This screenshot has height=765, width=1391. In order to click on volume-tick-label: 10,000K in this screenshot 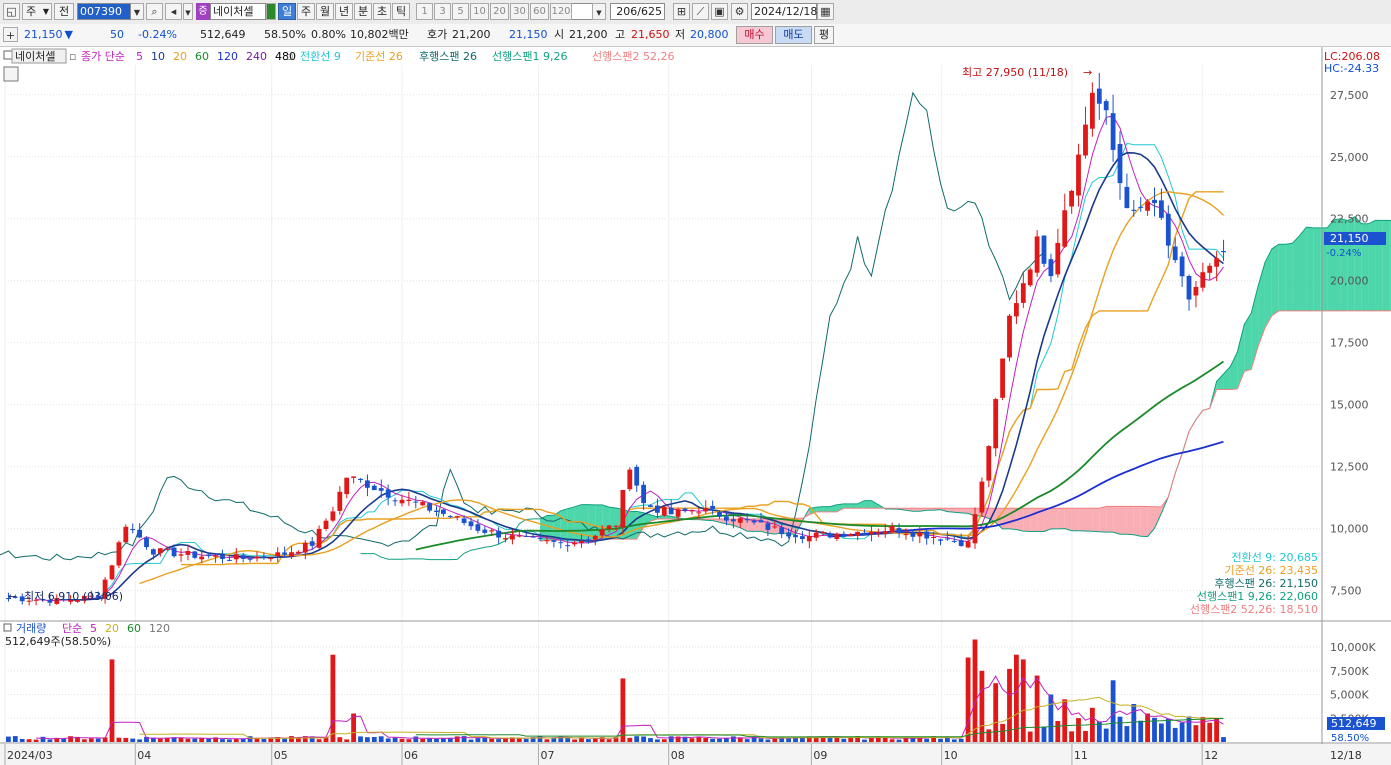, I will do `click(1353, 647)`.